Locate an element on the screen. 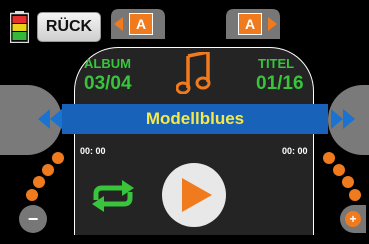 The height and width of the screenshot is (244, 369). play-button is located at coordinates (194, 195).